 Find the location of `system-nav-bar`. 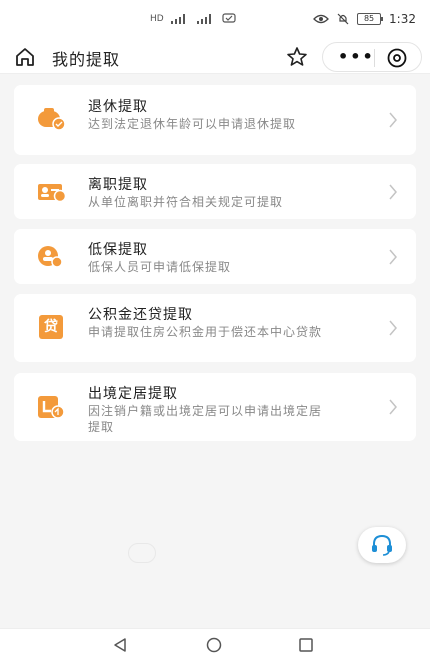

system-nav-bar is located at coordinates (215, 644).